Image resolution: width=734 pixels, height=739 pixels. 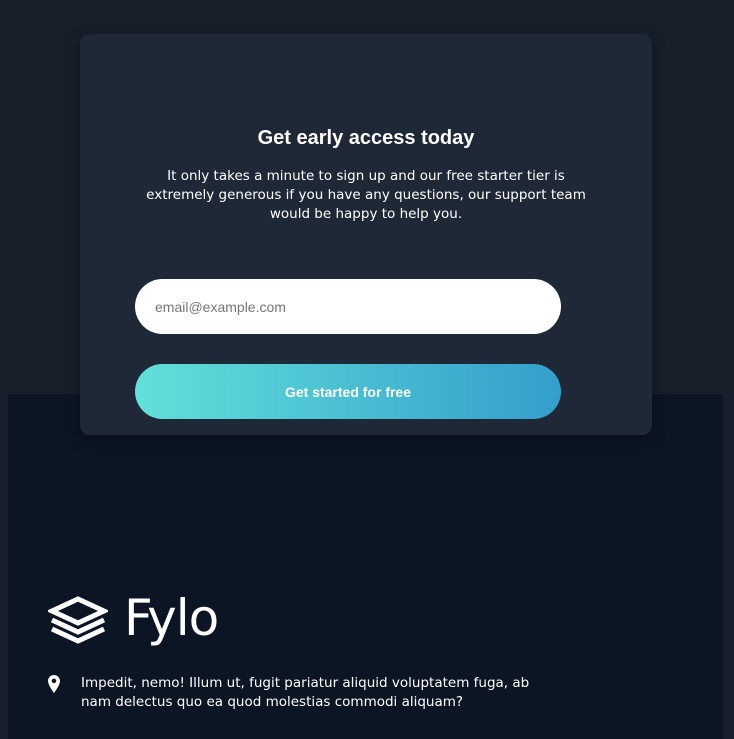 What do you see at coordinates (171, 618) in the screenshot?
I see `logo-wordmark: Fylo` at bounding box center [171, 618].